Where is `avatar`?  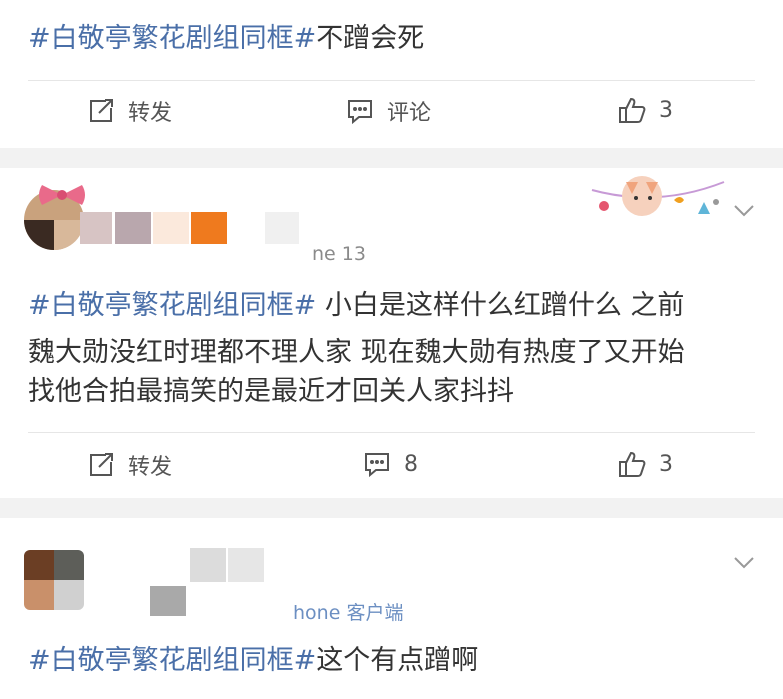
avatar is located at coordinates (54, 580).